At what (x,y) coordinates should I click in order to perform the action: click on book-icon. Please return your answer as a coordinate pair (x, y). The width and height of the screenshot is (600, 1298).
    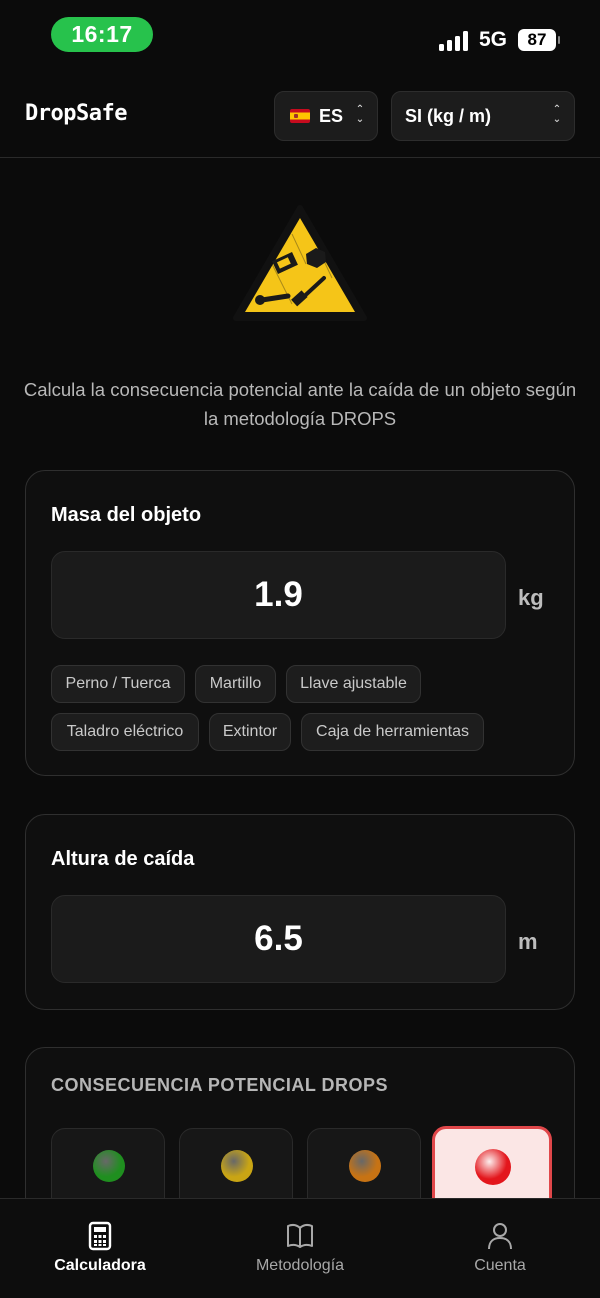
    Looking at the image, I should click on (300, 1235).